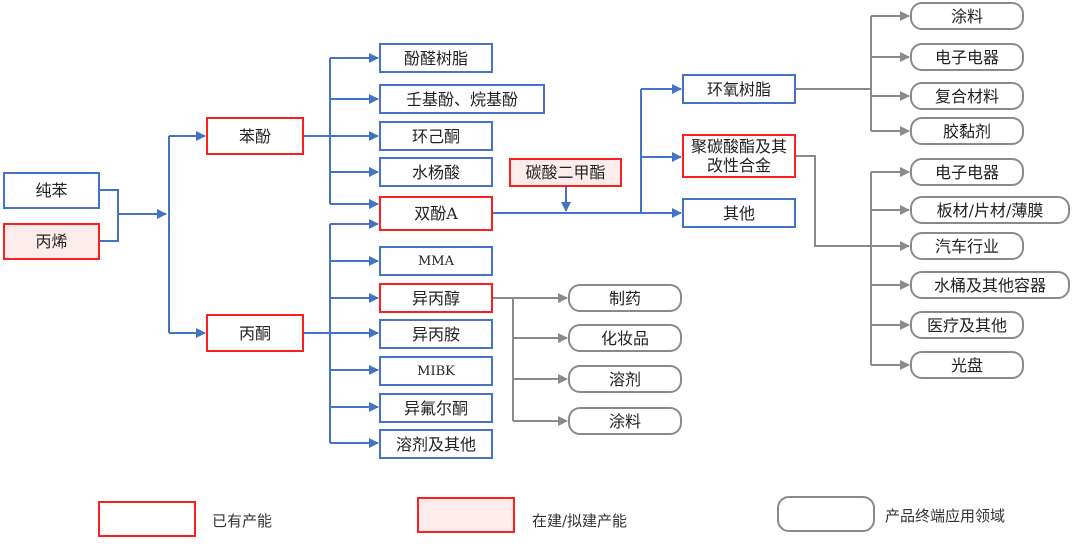 This screenshot has height=544, width=1080. Describe the element at coordinates (580, 521) in the screenshot. I see `legend-label-planned: 在建/拟建产能` at that location.